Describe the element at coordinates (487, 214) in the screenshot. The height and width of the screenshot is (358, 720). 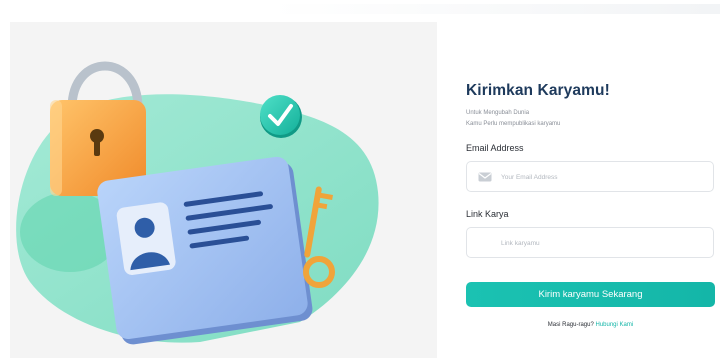
I see `link-label: Link Karya` at that location.